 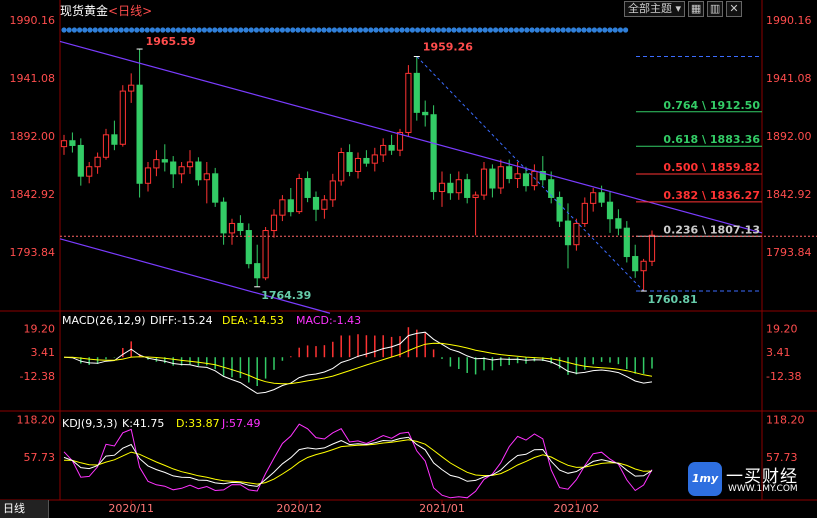 I want to click on period-tab: 日线, so click(x=24, y=509).